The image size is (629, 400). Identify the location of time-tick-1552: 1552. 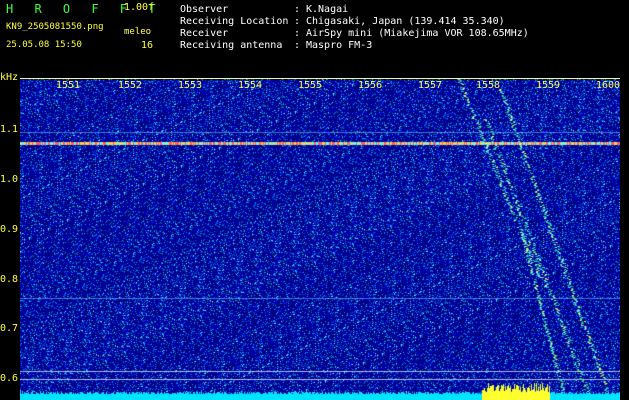
(130, 85).